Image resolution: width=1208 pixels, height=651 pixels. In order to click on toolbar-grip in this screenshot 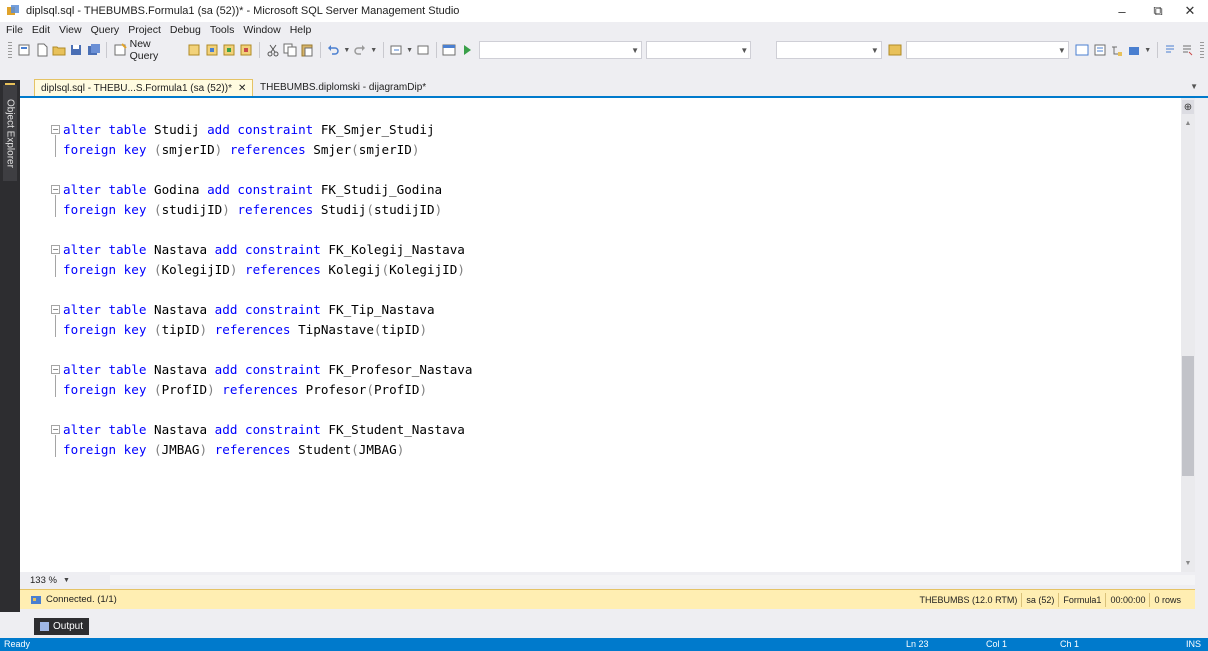, I will do `click(10, 50)`.